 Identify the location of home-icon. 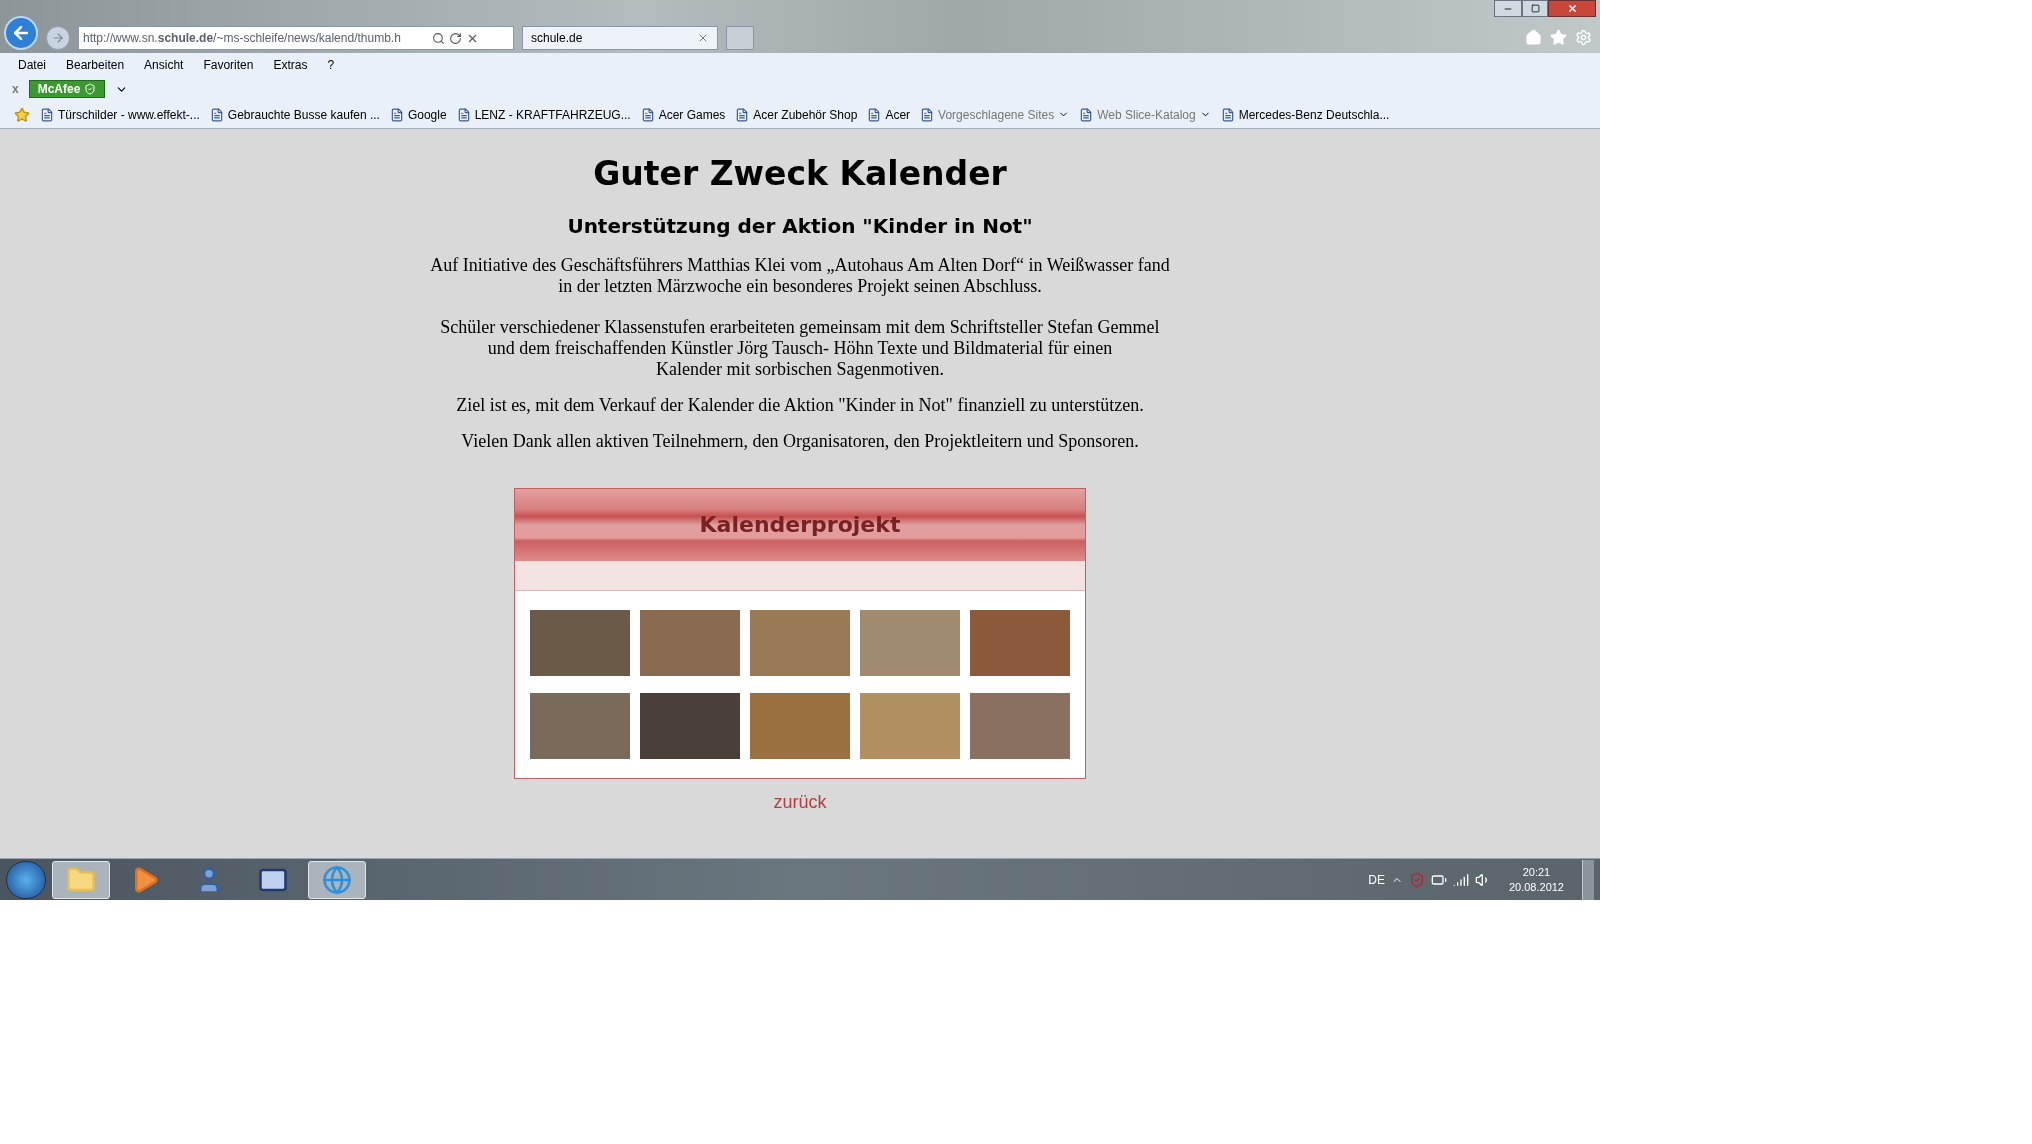
(1533, 37).